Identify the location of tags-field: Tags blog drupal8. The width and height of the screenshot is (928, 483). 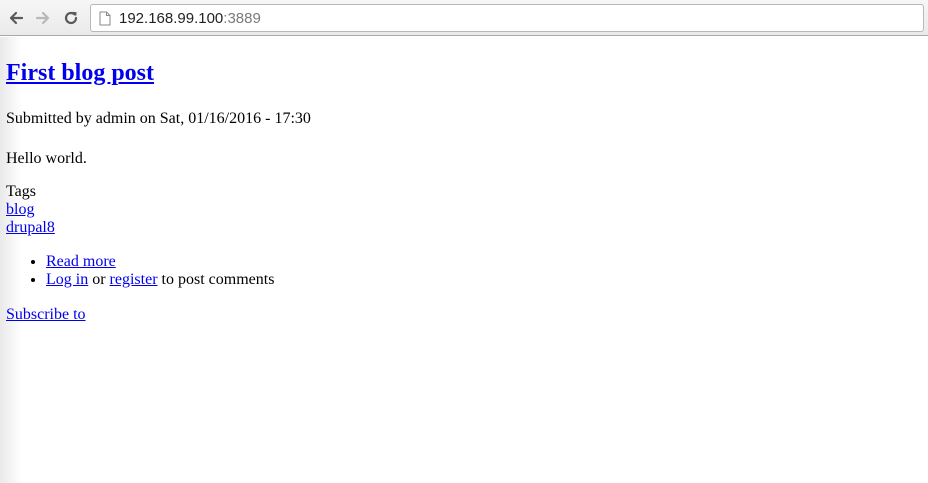
(456, 210).